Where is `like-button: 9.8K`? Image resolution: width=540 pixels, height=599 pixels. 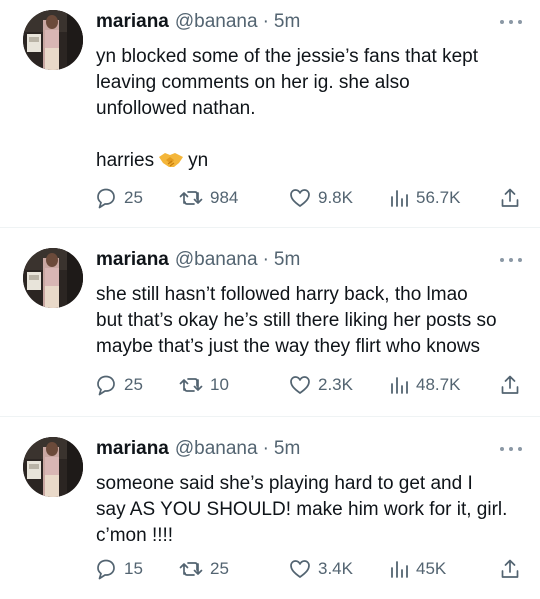
like-button: 9.8K is located at coordinates (338, 198).